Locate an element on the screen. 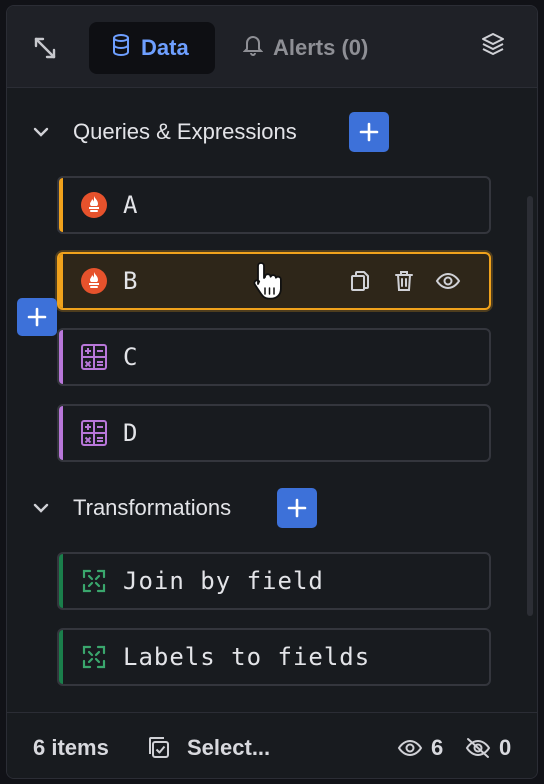 This screenshot has width=544, height=784. database-icon is located at coordinates (121, 48).